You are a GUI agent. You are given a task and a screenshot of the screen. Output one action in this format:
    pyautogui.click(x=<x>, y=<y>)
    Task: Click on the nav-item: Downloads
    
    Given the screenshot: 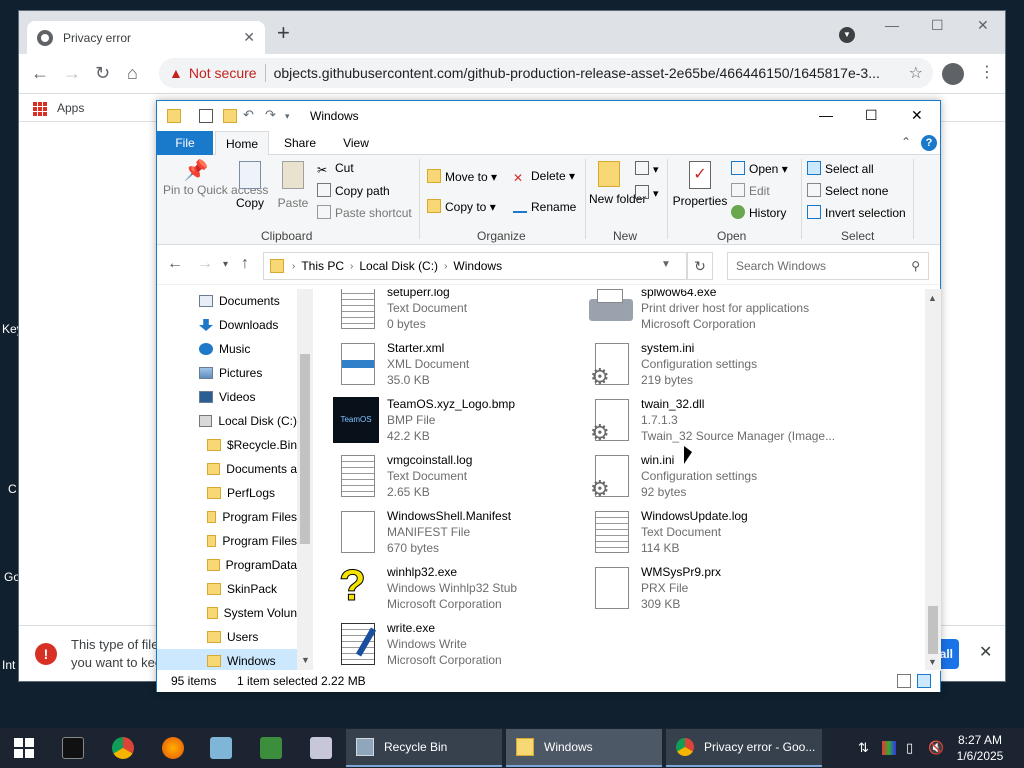 What is the action you would take?
    pyautogui.click(x=227, y=325)
    